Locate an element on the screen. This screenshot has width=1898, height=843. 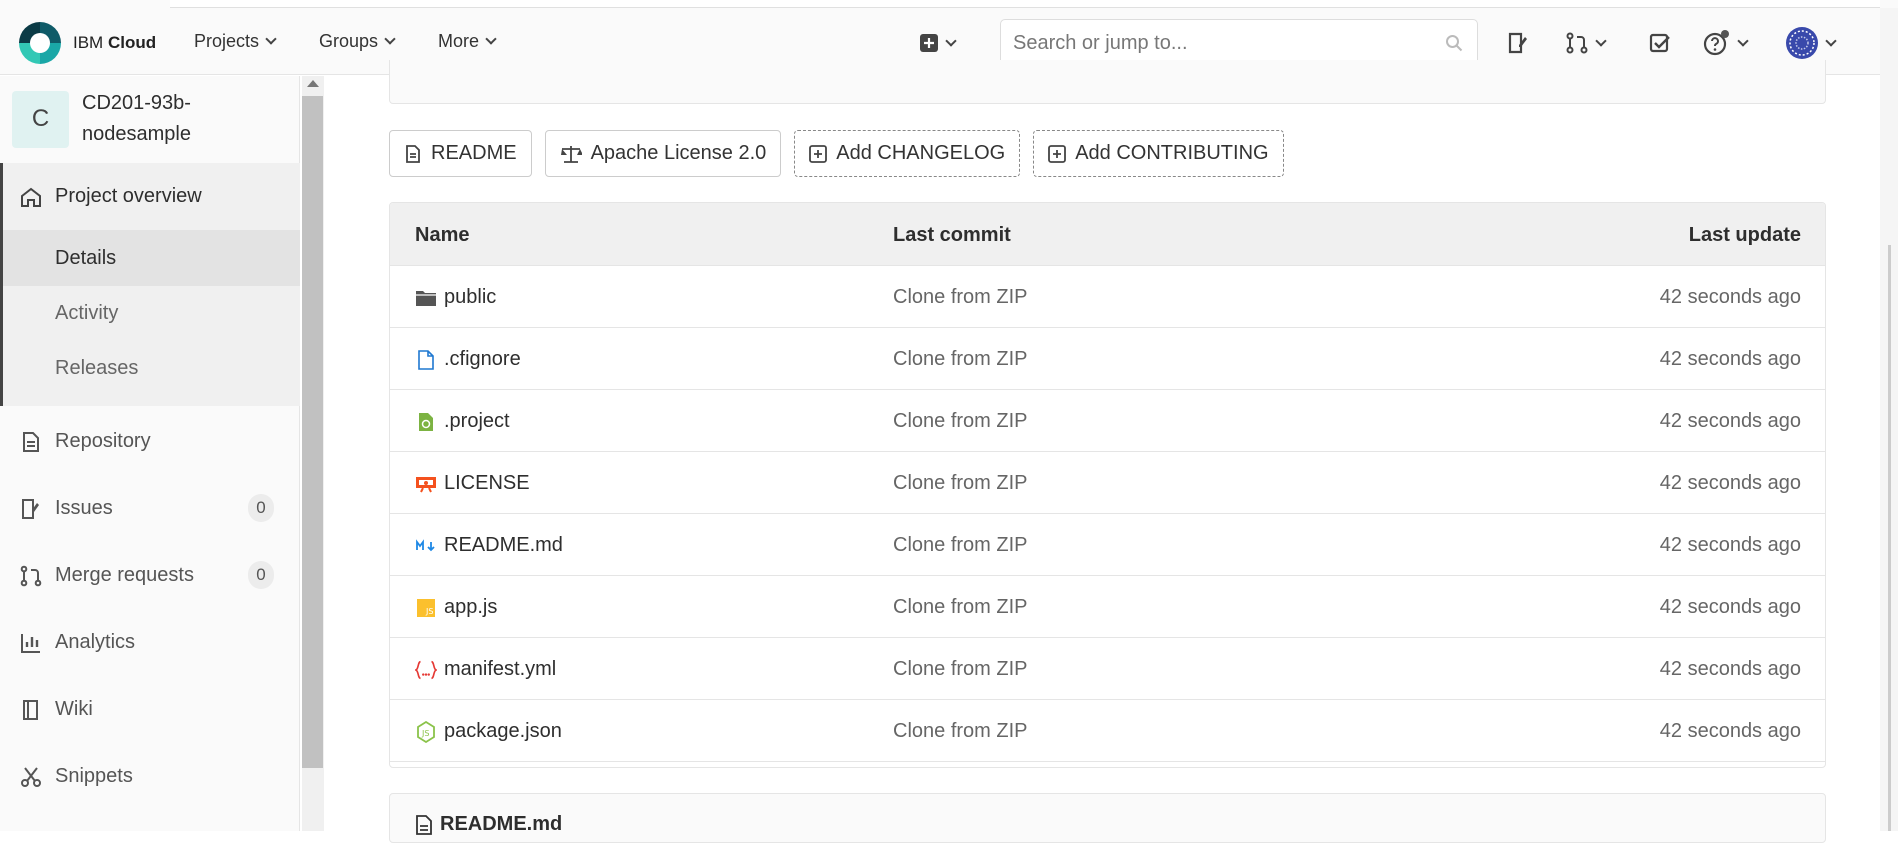
table-row: JS app.js Clone from ZIP 42 seconds ago is located at coordinates (1107, 607).